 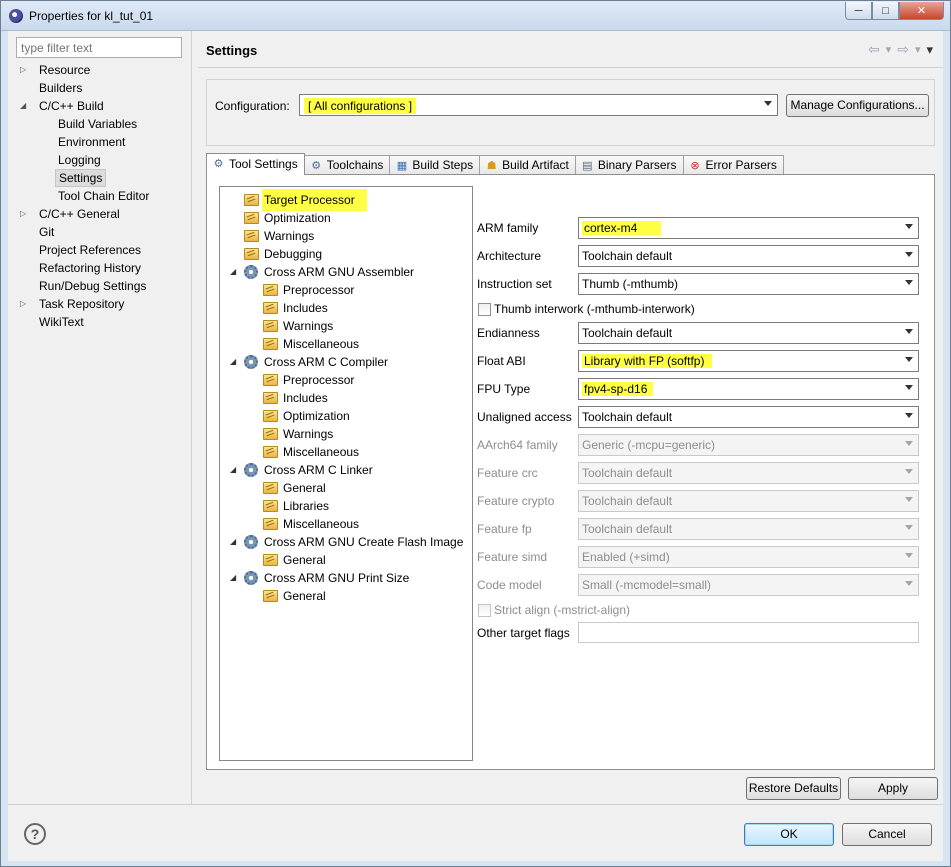 I want to click on view-menu-icon: ▾, so click(x=929, y=49).